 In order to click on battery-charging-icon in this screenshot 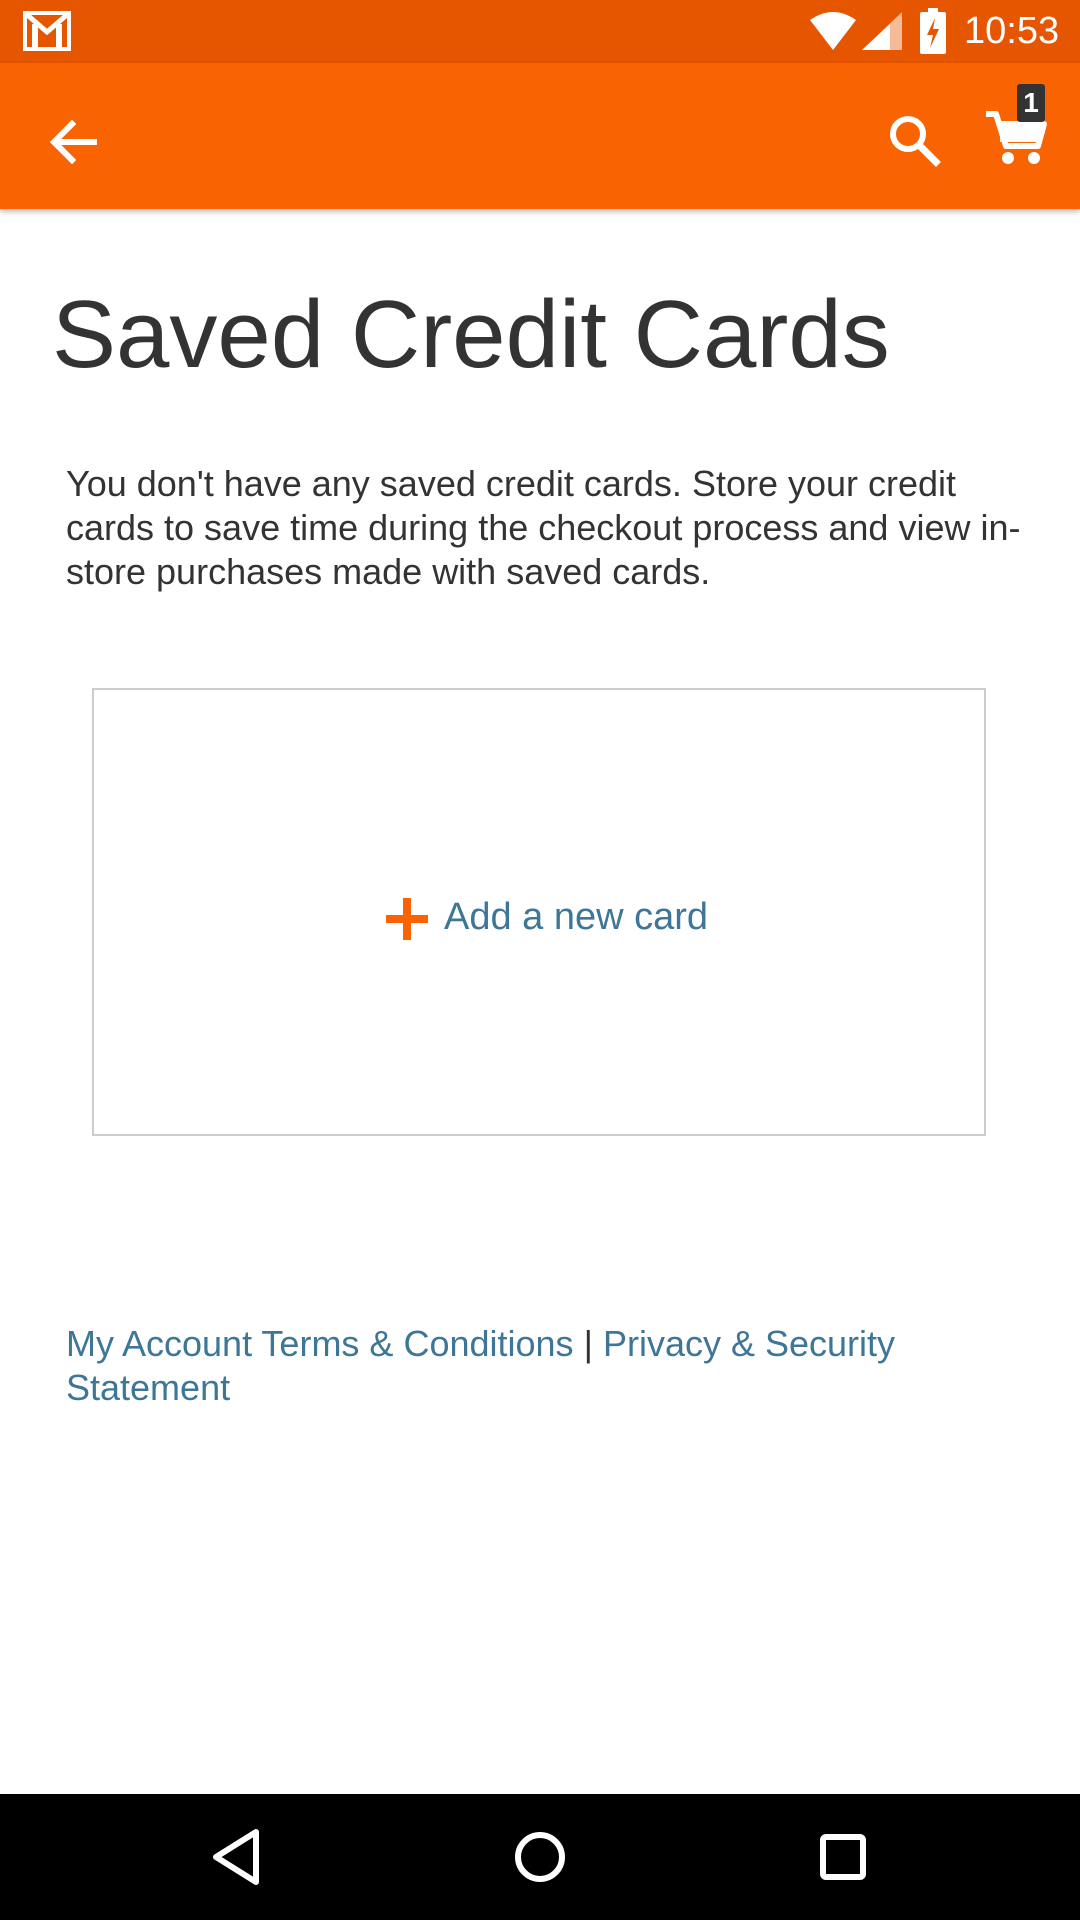, I will do `click(933, 31)`.